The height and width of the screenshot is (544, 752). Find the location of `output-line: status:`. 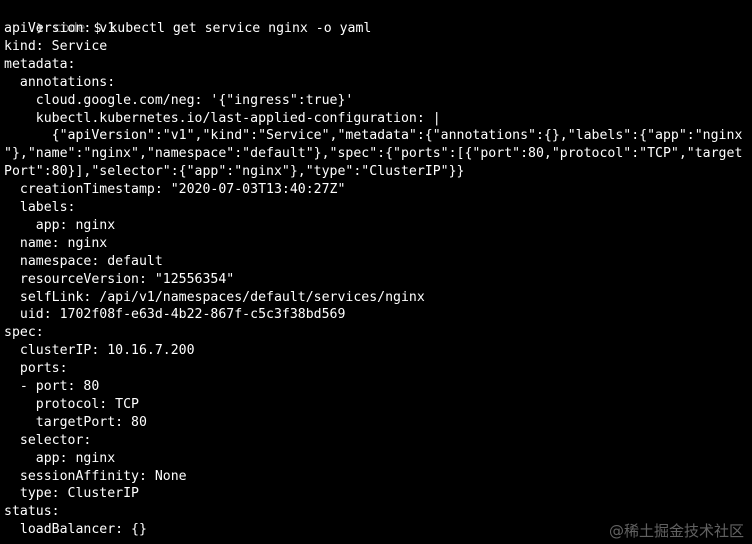

output-line: status: is located at coordinates (32, 512).